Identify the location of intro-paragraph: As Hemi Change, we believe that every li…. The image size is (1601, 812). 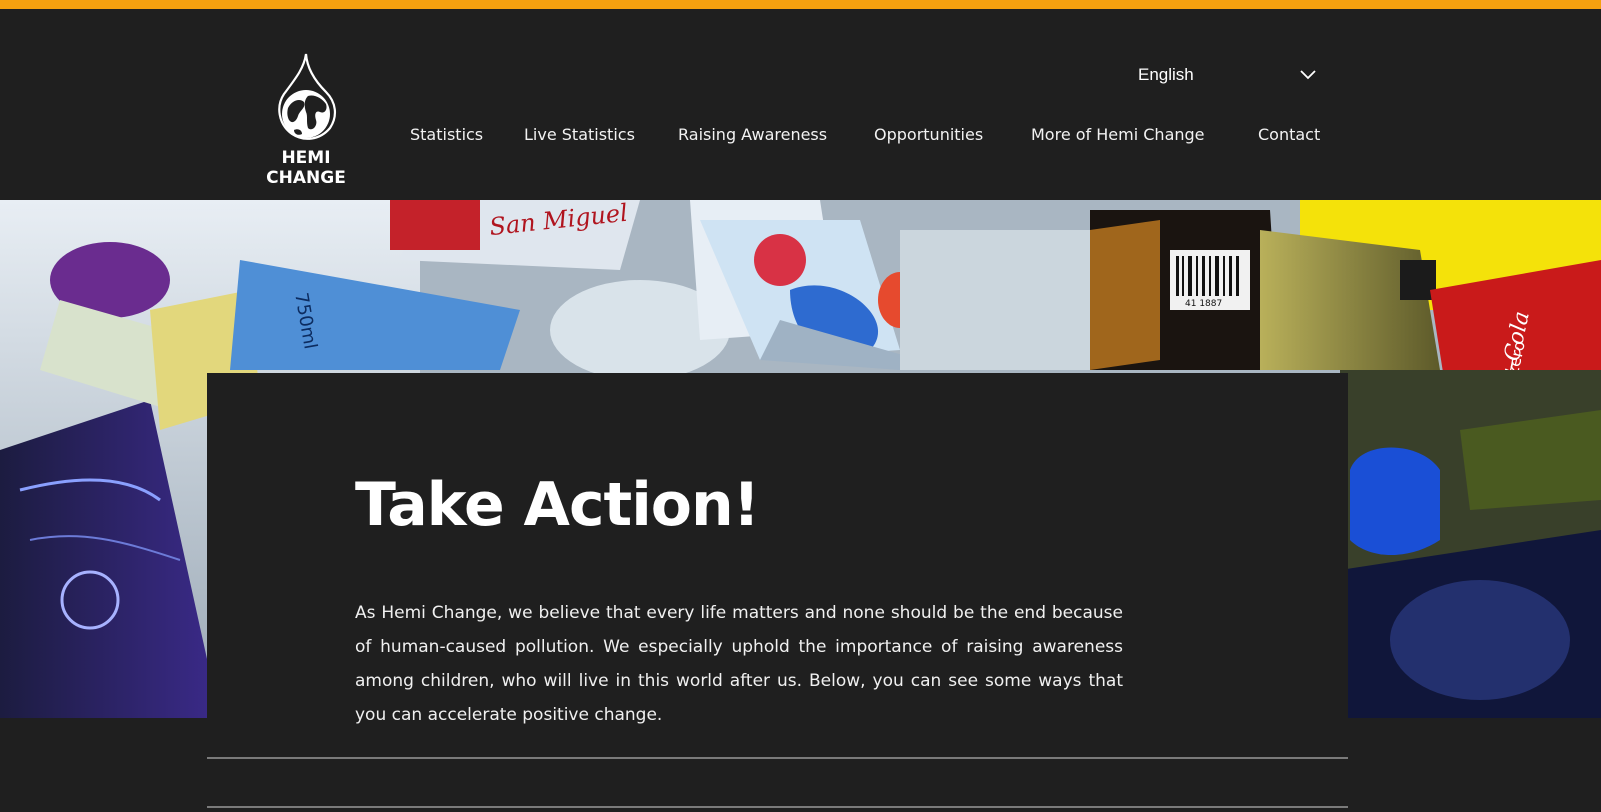
(739, 664).